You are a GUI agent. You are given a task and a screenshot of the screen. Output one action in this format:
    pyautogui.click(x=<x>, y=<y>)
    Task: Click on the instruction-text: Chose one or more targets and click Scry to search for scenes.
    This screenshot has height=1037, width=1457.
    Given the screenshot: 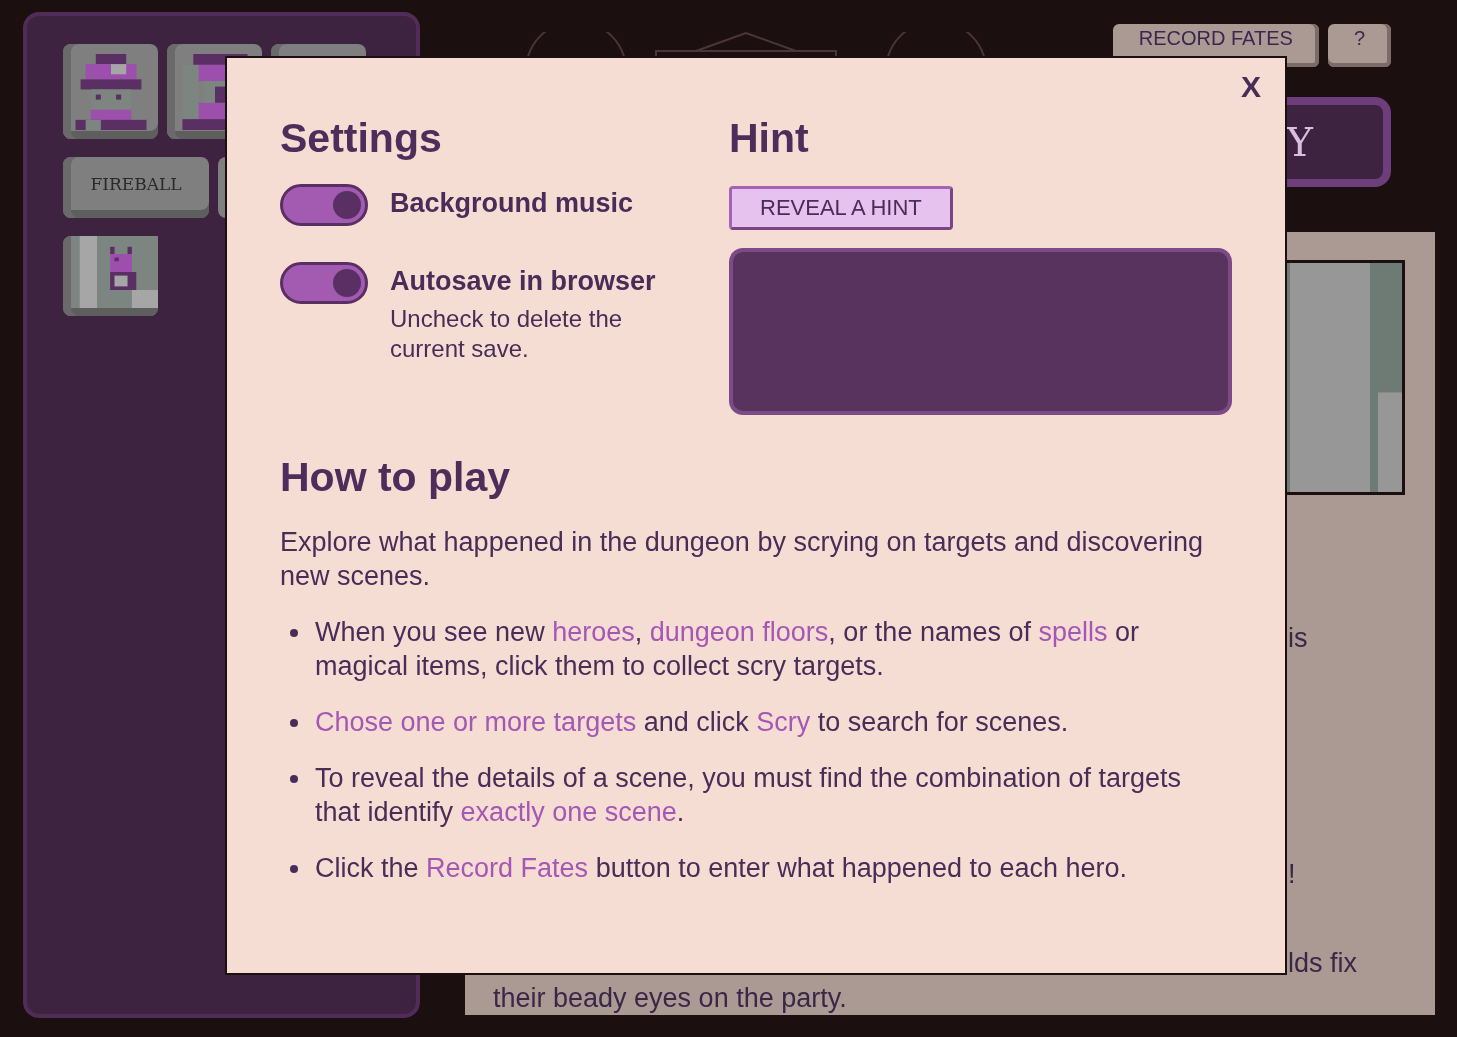 What is the action you would take?
    pyautogui.click(x=692, y=722)
    